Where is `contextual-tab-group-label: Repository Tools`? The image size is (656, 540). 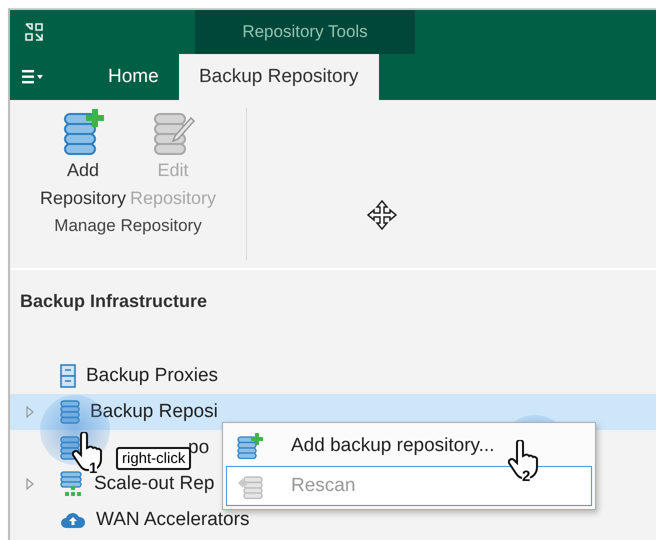 contextual-tab-group-label: Repository Tools is located at coordinates (305, 32).